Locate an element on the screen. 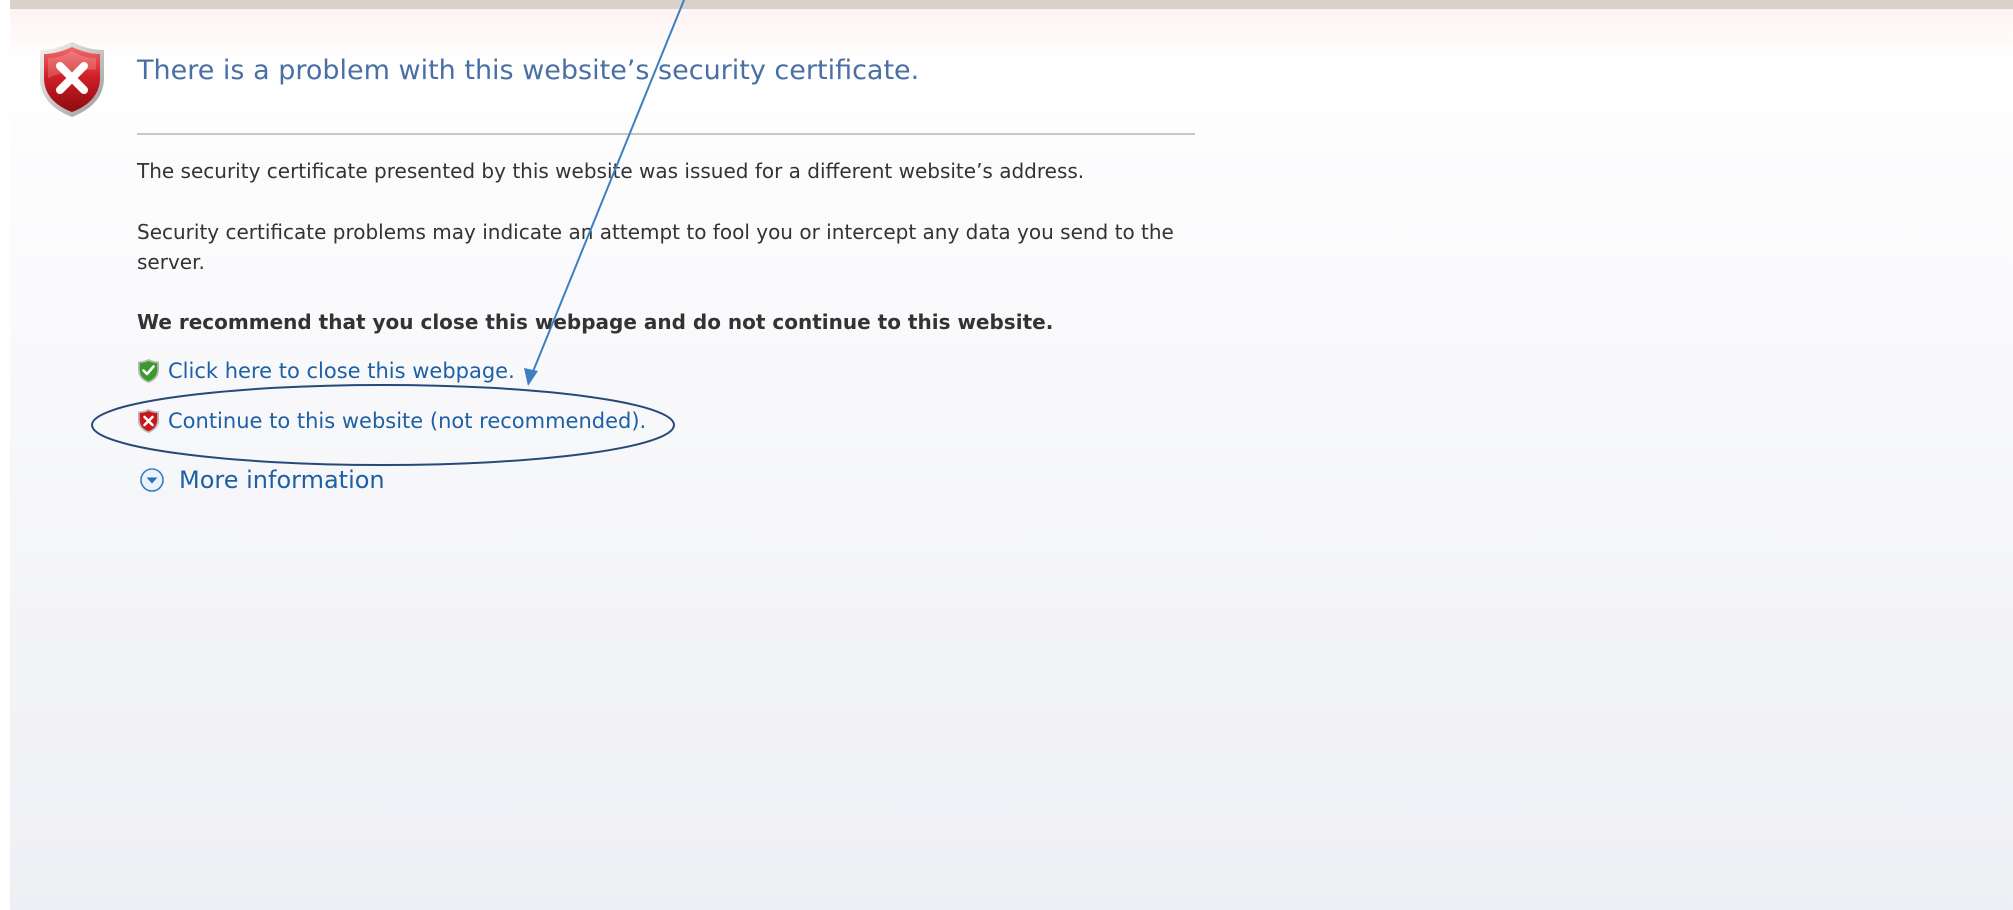 The image size is (2013, 910). more-information-label: More information is located at coordinates (282, 480).